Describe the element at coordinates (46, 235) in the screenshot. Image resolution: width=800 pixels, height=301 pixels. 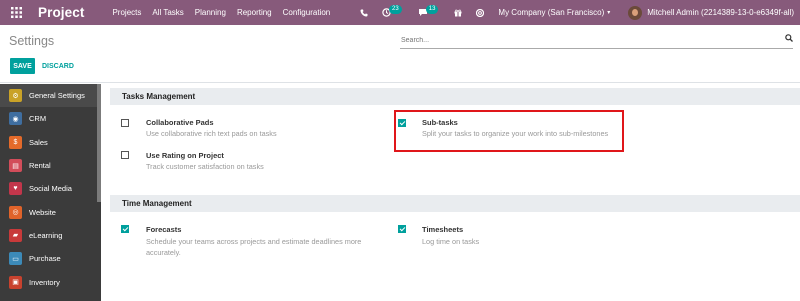
I see `sidebar-item-label: eLearning` at that location.